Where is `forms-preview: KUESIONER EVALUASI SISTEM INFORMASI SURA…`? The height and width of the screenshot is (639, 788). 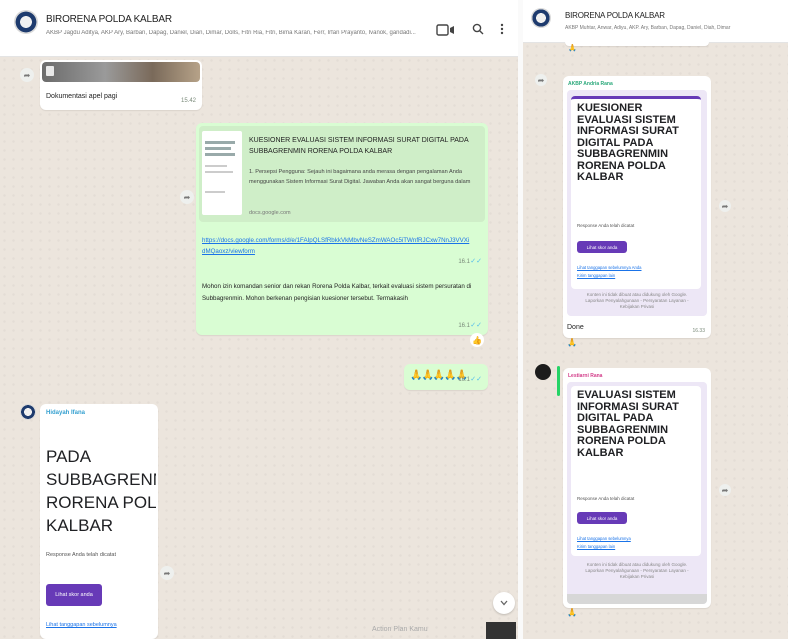 forms-preview: KUESIONER EVALUASI SISTEM INFORMASI SURA… is located at coordinates (637, 203).